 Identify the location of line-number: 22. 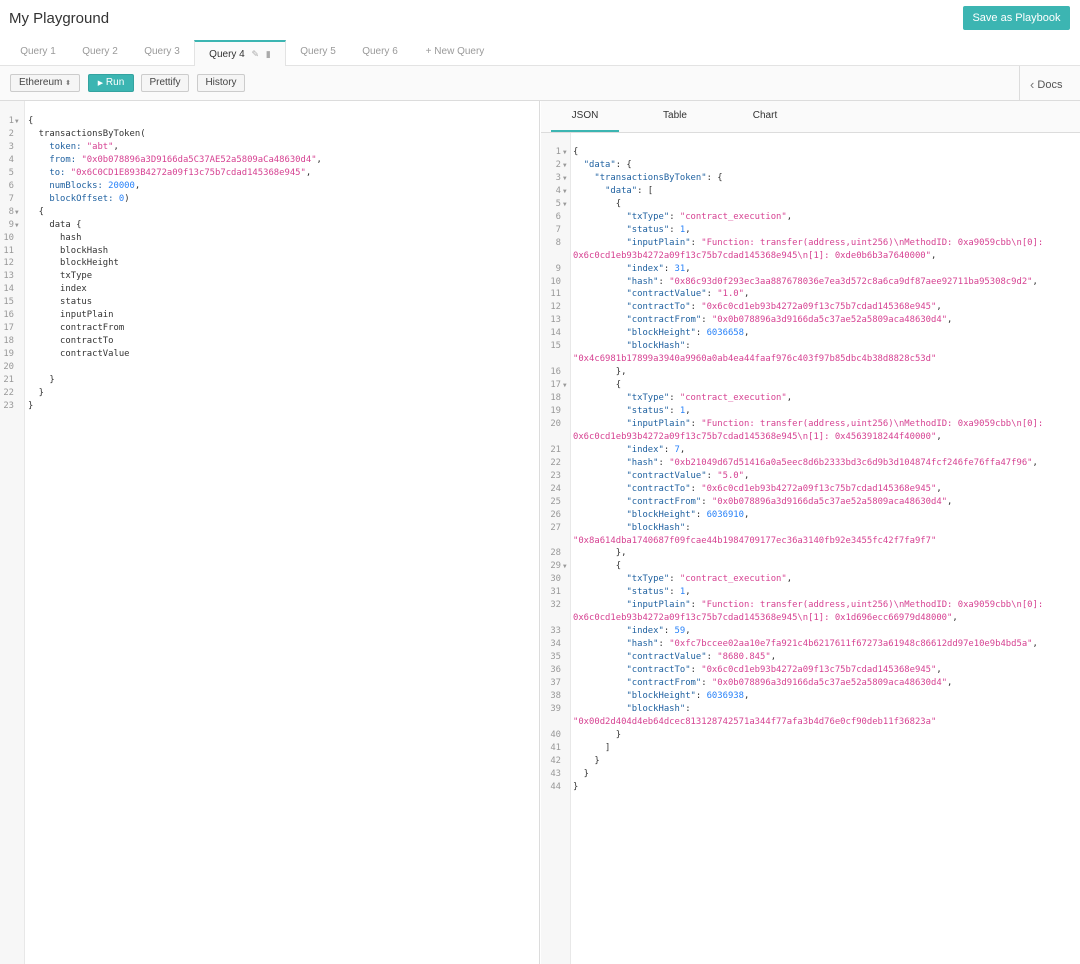
(555, 462).